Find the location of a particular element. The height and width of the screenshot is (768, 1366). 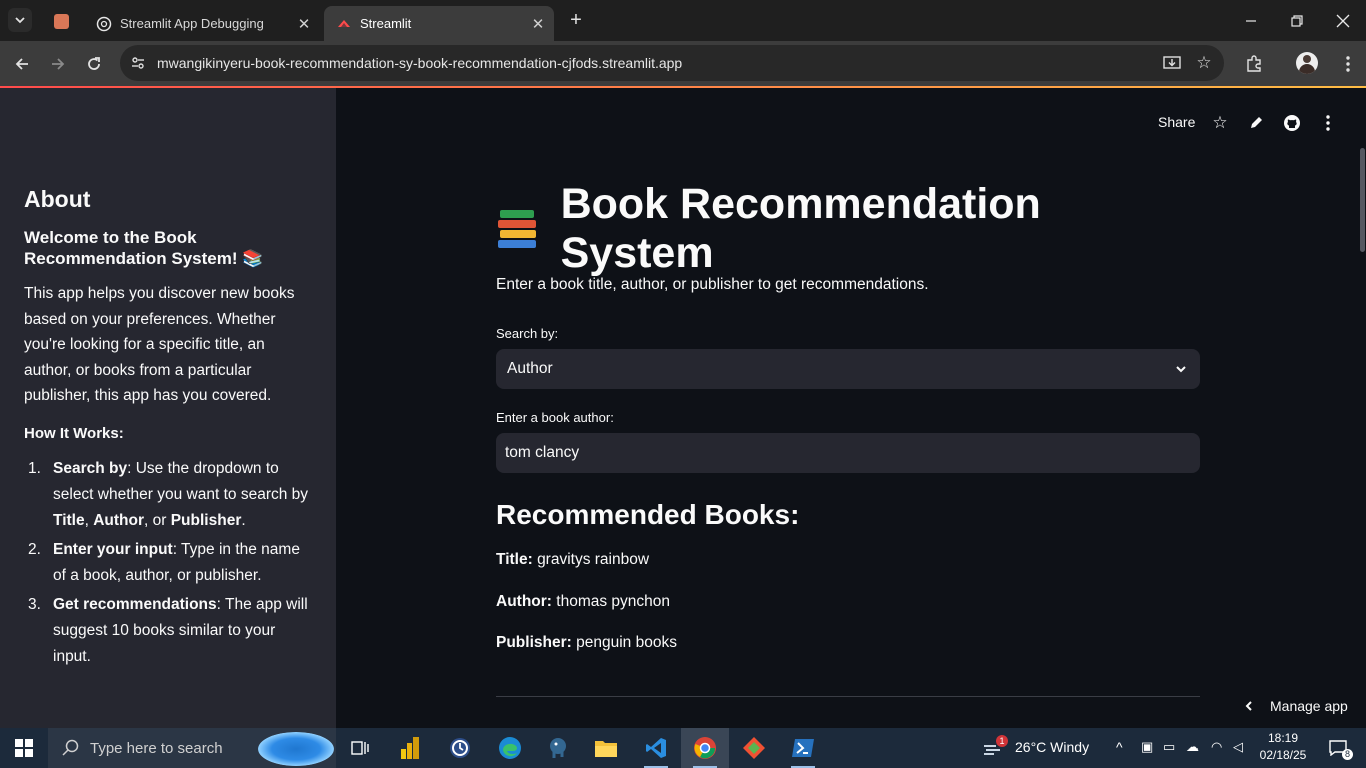

manage-app-button: Manage app is located at coordinates (1299, 706).